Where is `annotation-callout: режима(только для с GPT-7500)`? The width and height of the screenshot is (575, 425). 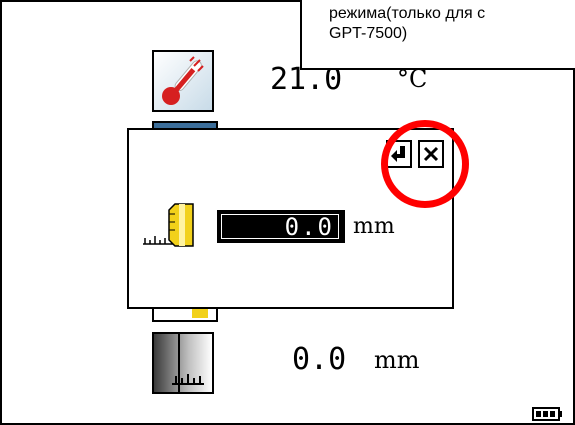 annotation-callout: режима(только для с GPT-7500) is located at coordinates (437, 35).